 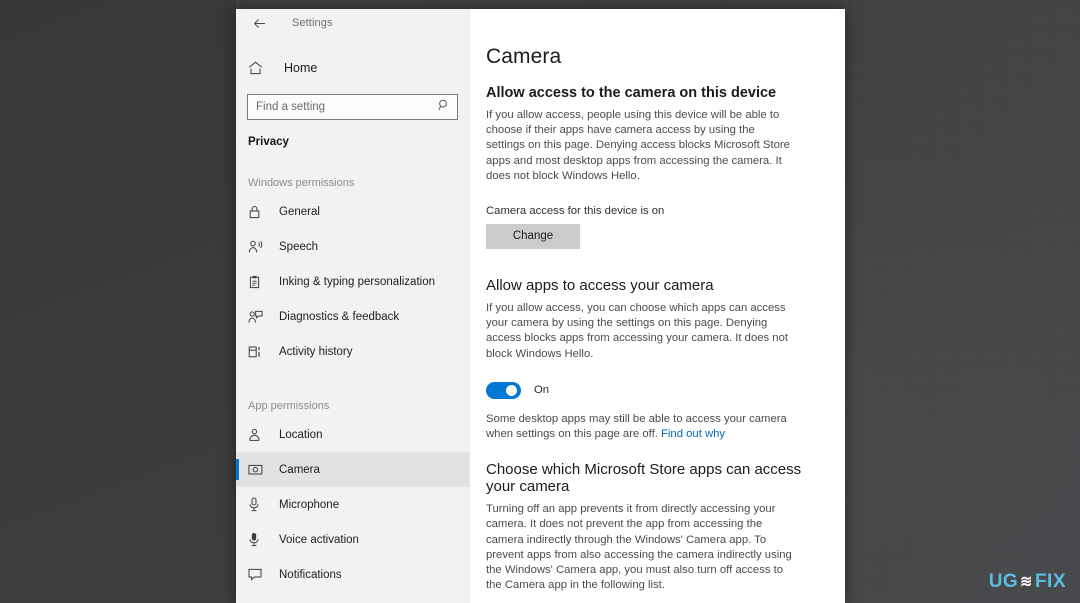 What do you see at coordinates (353, 246) in the screenshot?
I see `sidebar-item-speech: Speech` at bounding box center [353, 246].